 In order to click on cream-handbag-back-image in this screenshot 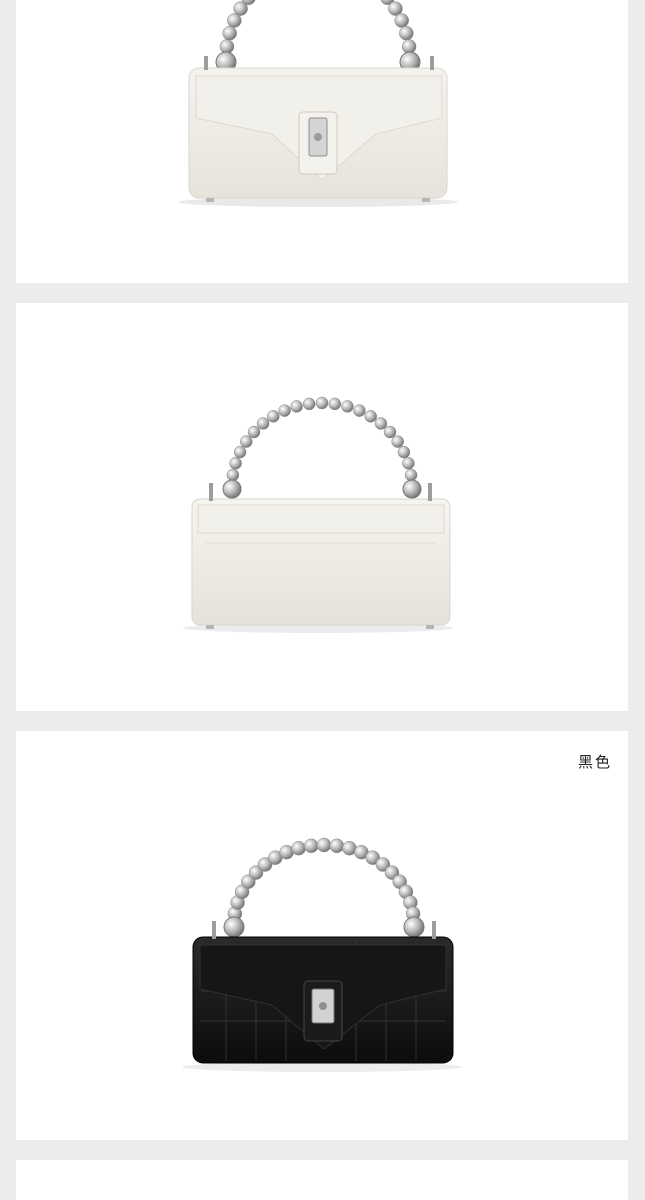, I will do `click(318, 514)`.